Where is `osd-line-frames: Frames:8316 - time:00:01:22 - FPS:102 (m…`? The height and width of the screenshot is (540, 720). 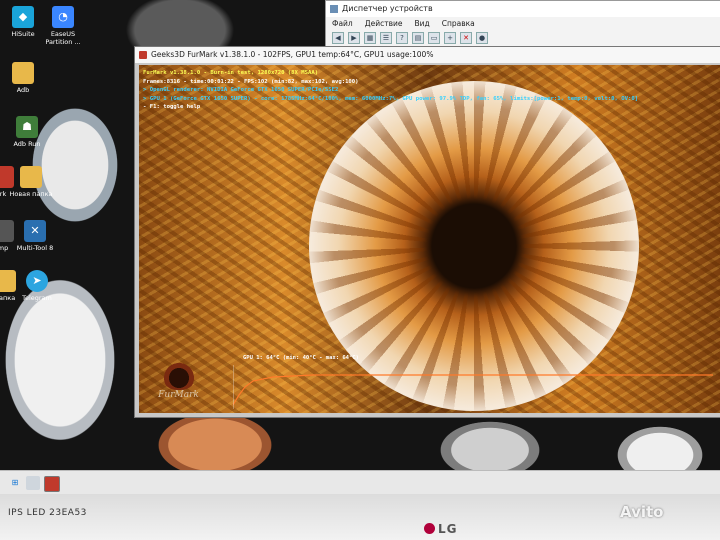
osd-line-frames: Frames:8316 - time:00:01:22 - FPS:102 (m… is located at coordinates (251, 81).